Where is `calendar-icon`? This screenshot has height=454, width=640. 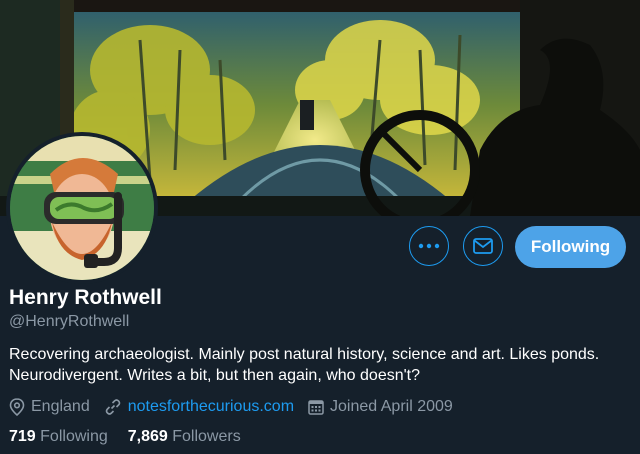 calendar-icon is located at coordinates (316, 407).